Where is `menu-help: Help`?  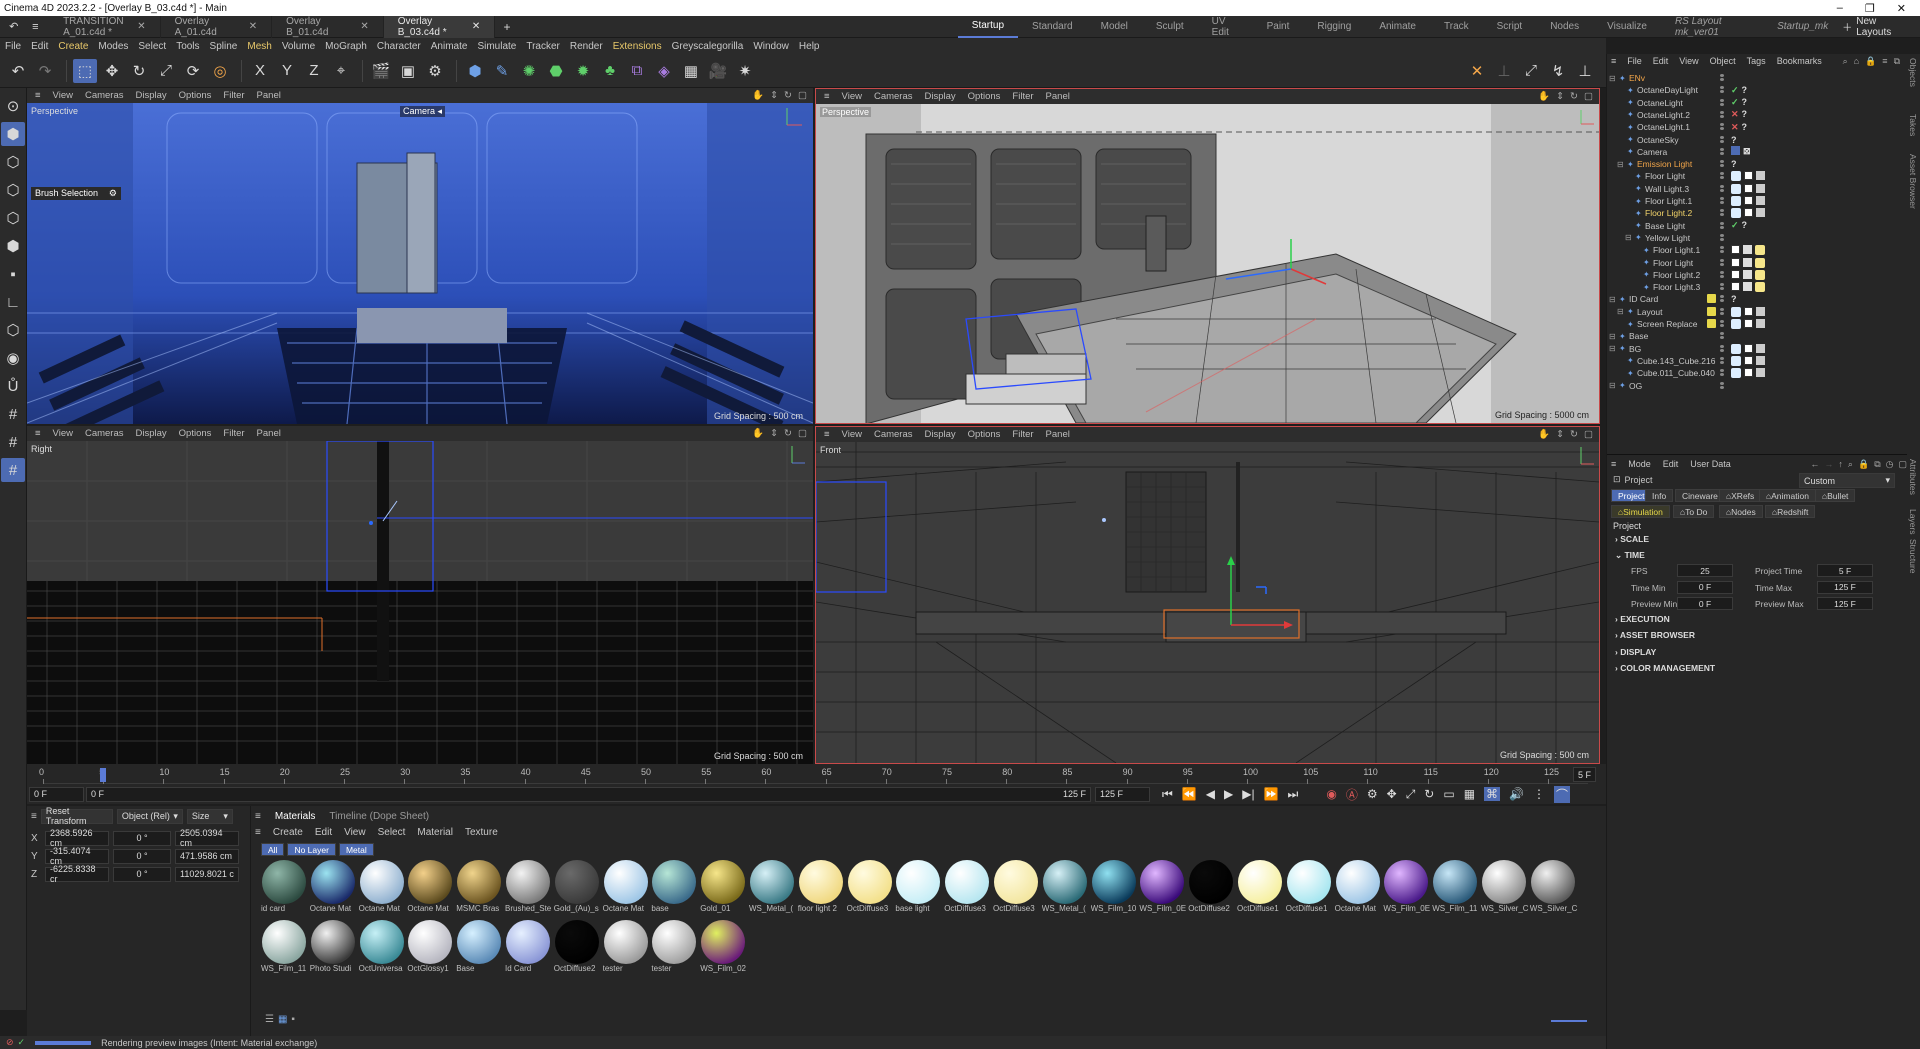
menu-help: Help is located at coordinates (809, 46).